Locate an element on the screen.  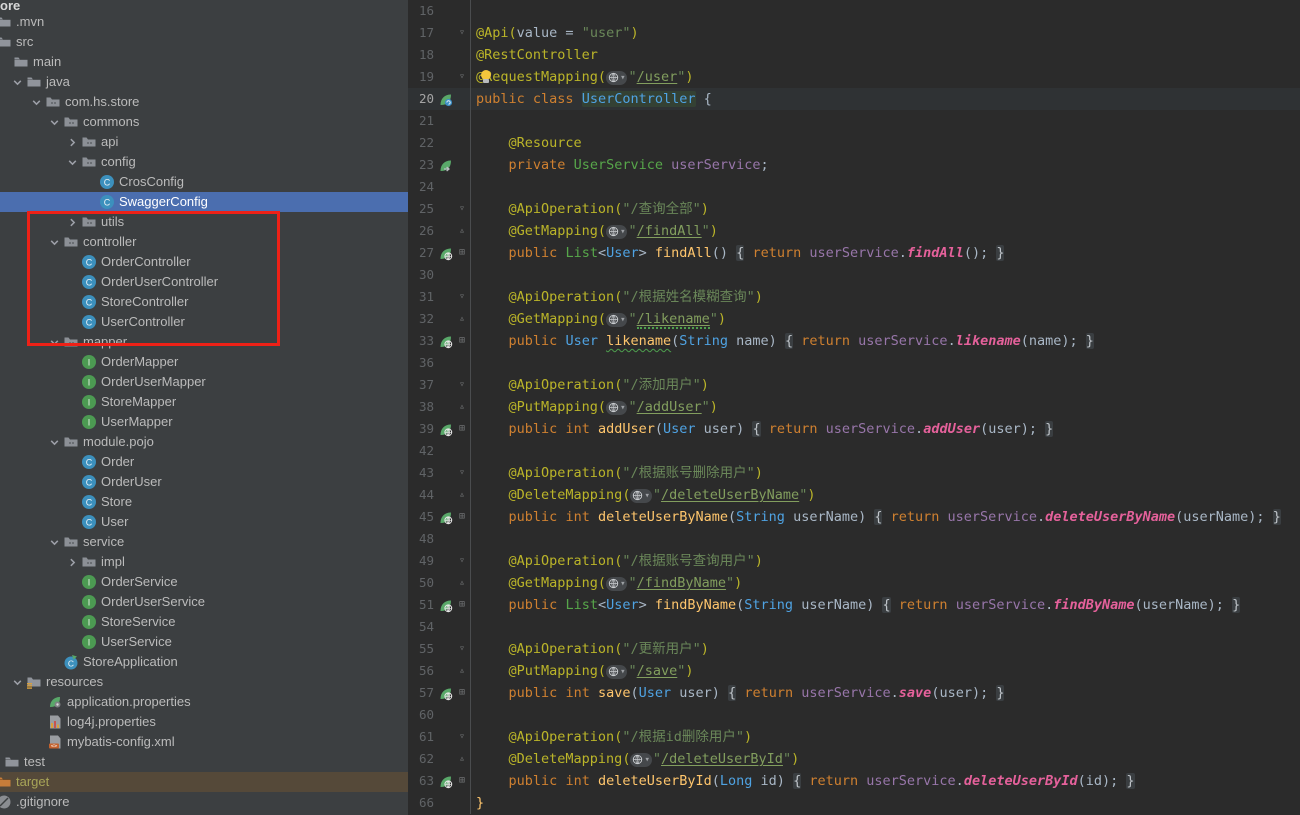
code-text: @DeleteMapping(▾ "/deleteUserById") is located at coordinates (885, 759).